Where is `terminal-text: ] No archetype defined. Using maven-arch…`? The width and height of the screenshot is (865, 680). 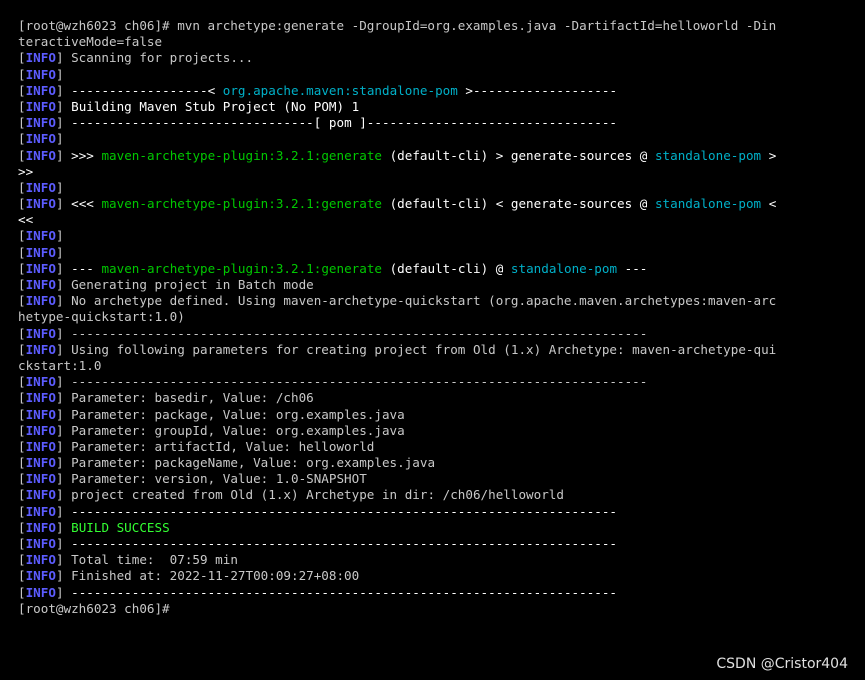
terminal-text: ] No archetype defined. Using maven-arch… is located at coordinates (416, 301).